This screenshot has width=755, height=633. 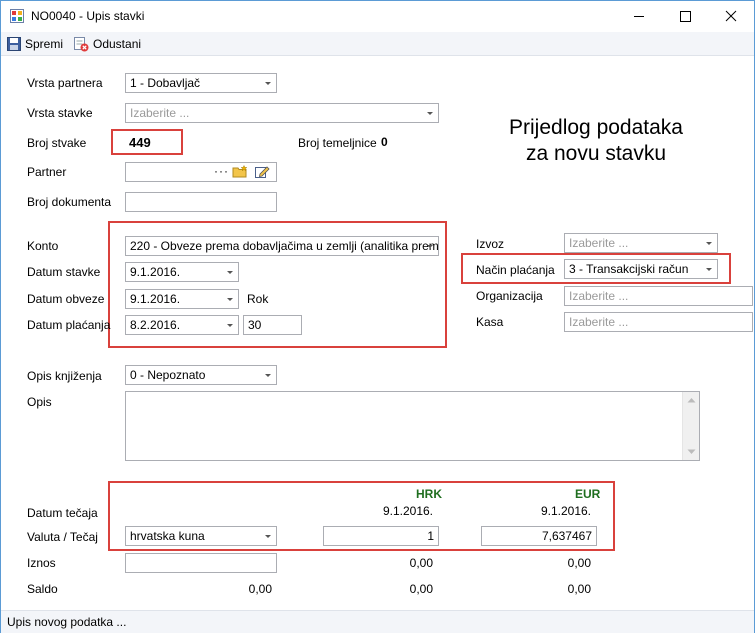 I want to click on save-label: Spremi, so click(x=44, y=44).